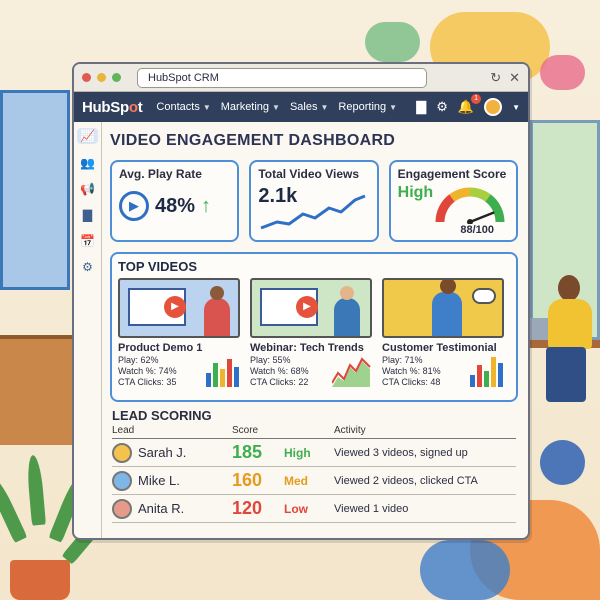 Image resolution: width=600 pixels, height=600 pixels. I want to click on video-watch-stat: Watch %: 81%, so click(411, 371).